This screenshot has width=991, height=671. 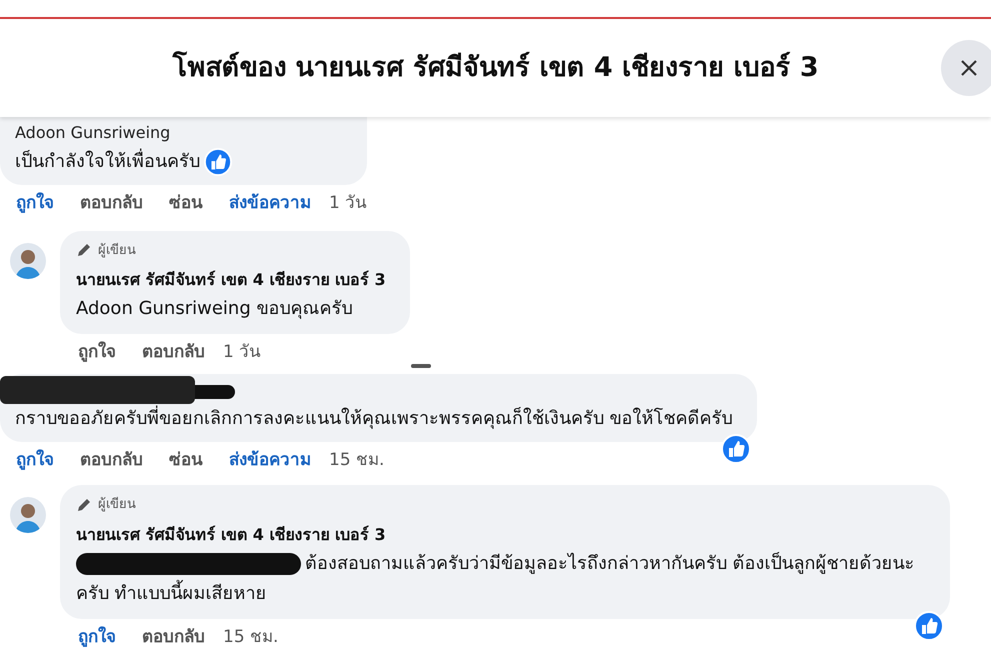 I want to click on close-button, so click(x=966, y=68).